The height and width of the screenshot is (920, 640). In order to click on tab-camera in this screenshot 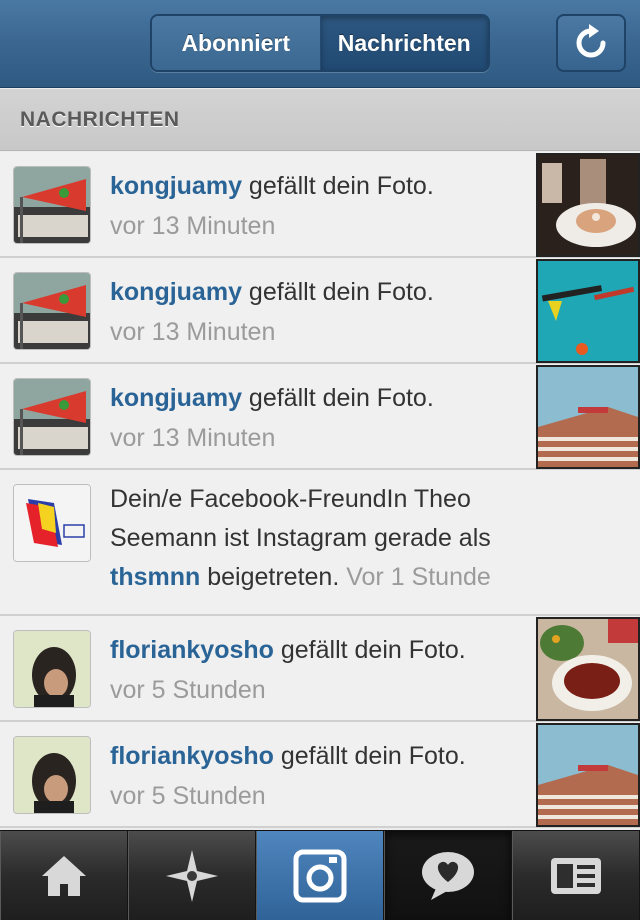, I will do `click(320, 875)`.